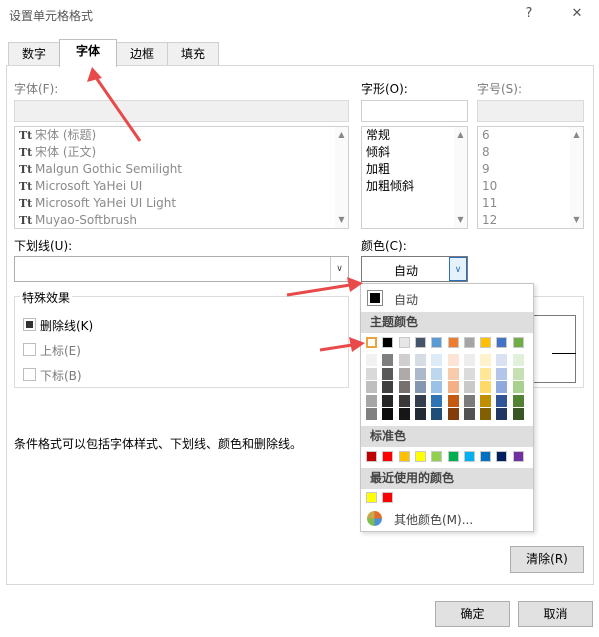 Image resolution: width=599 pixels, height=637 pixels. Describe the element at coordinates (114, 104) in the screenshot. I see `arrow-to-font-tab` at that location.